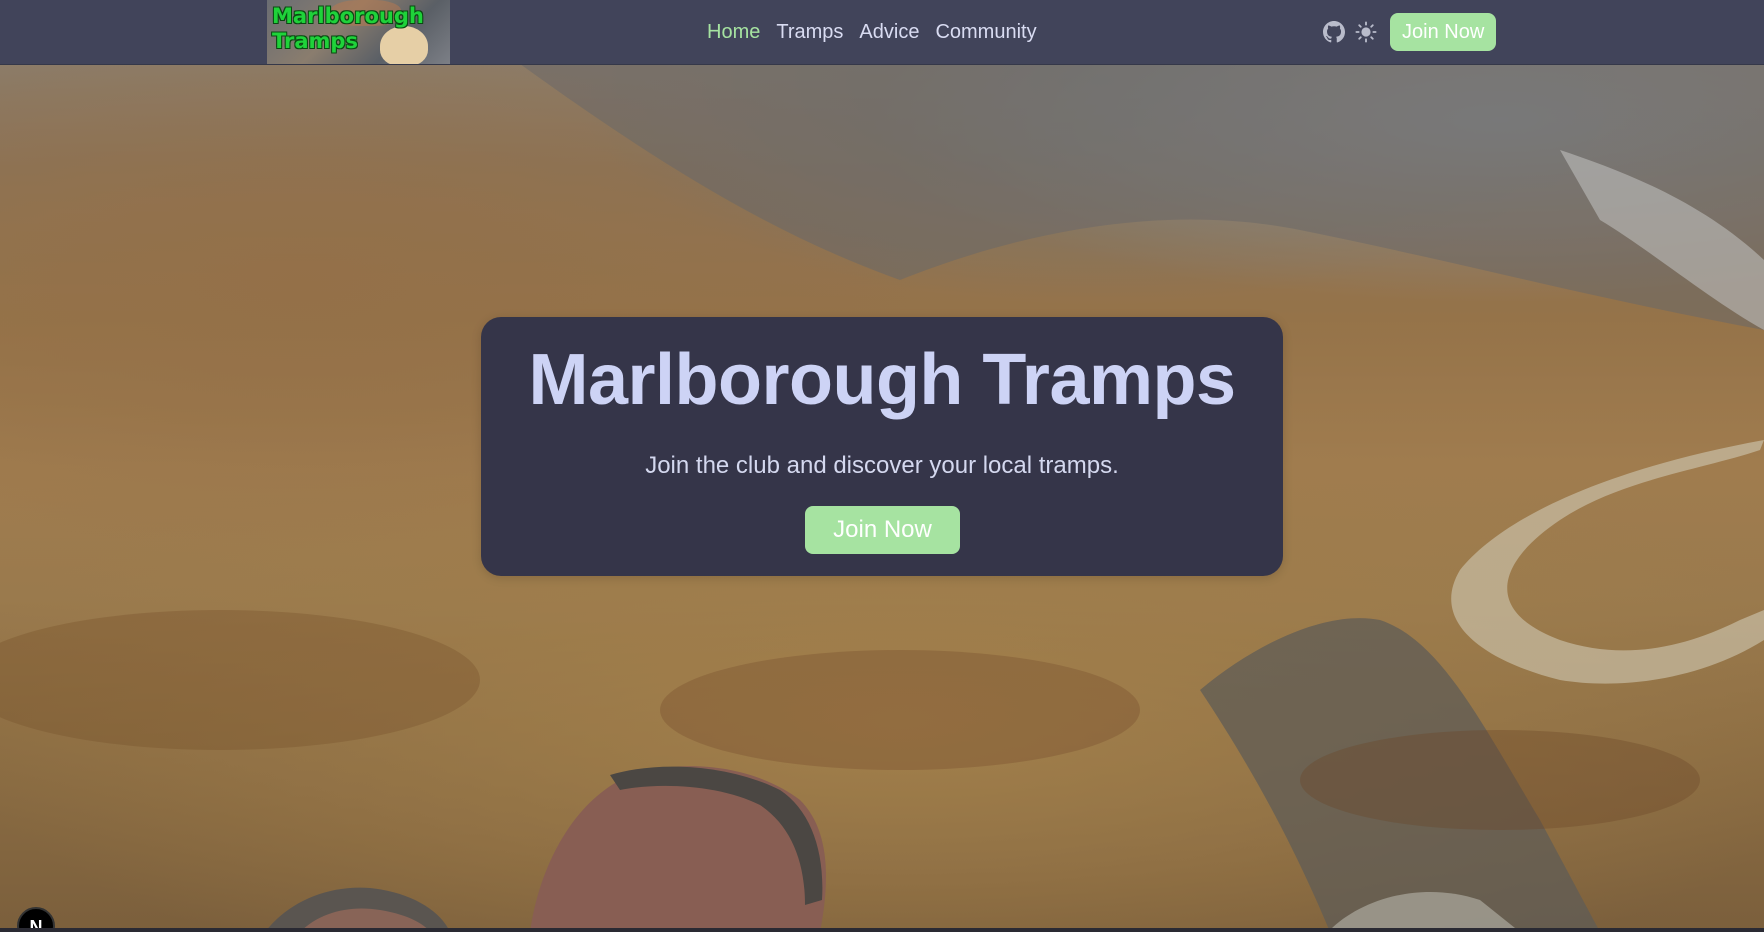 This screenshot has width=1764, height=932. I want to click on logo-text: Marlborough Tramps, so click(348, 28).